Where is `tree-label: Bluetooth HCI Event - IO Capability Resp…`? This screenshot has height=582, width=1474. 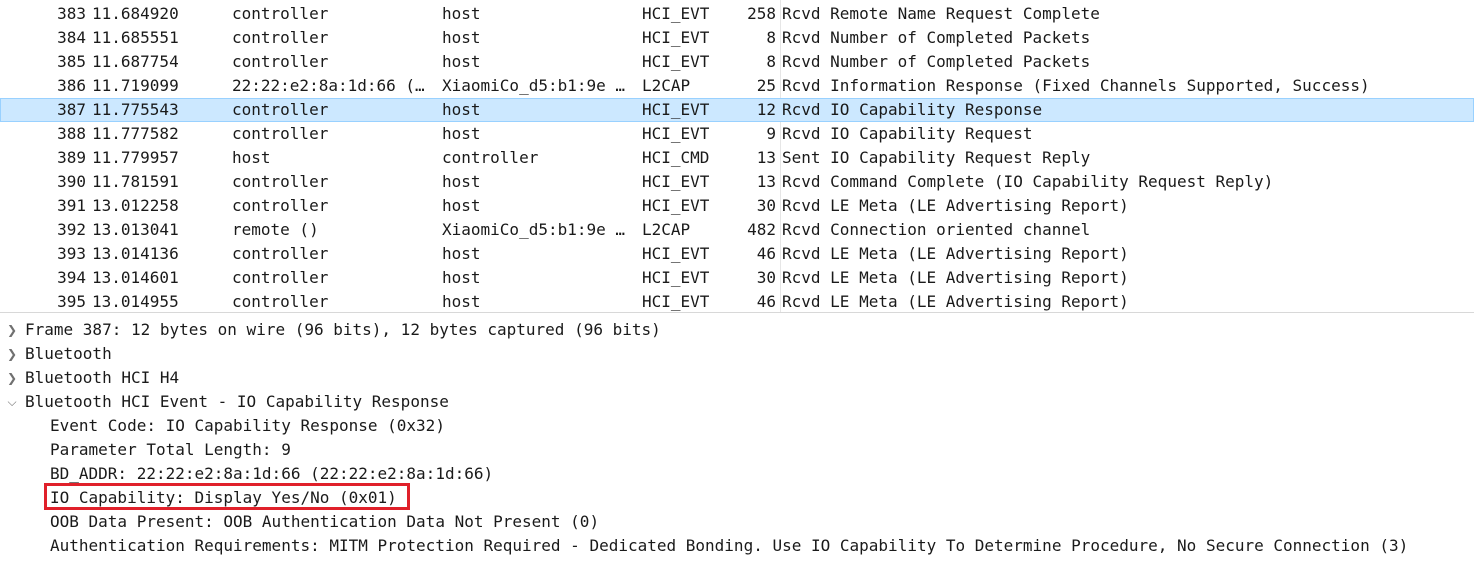
tree-label: Bluetooth HCI Event - IO Capability Resp… is located at coordinates (237, 401).